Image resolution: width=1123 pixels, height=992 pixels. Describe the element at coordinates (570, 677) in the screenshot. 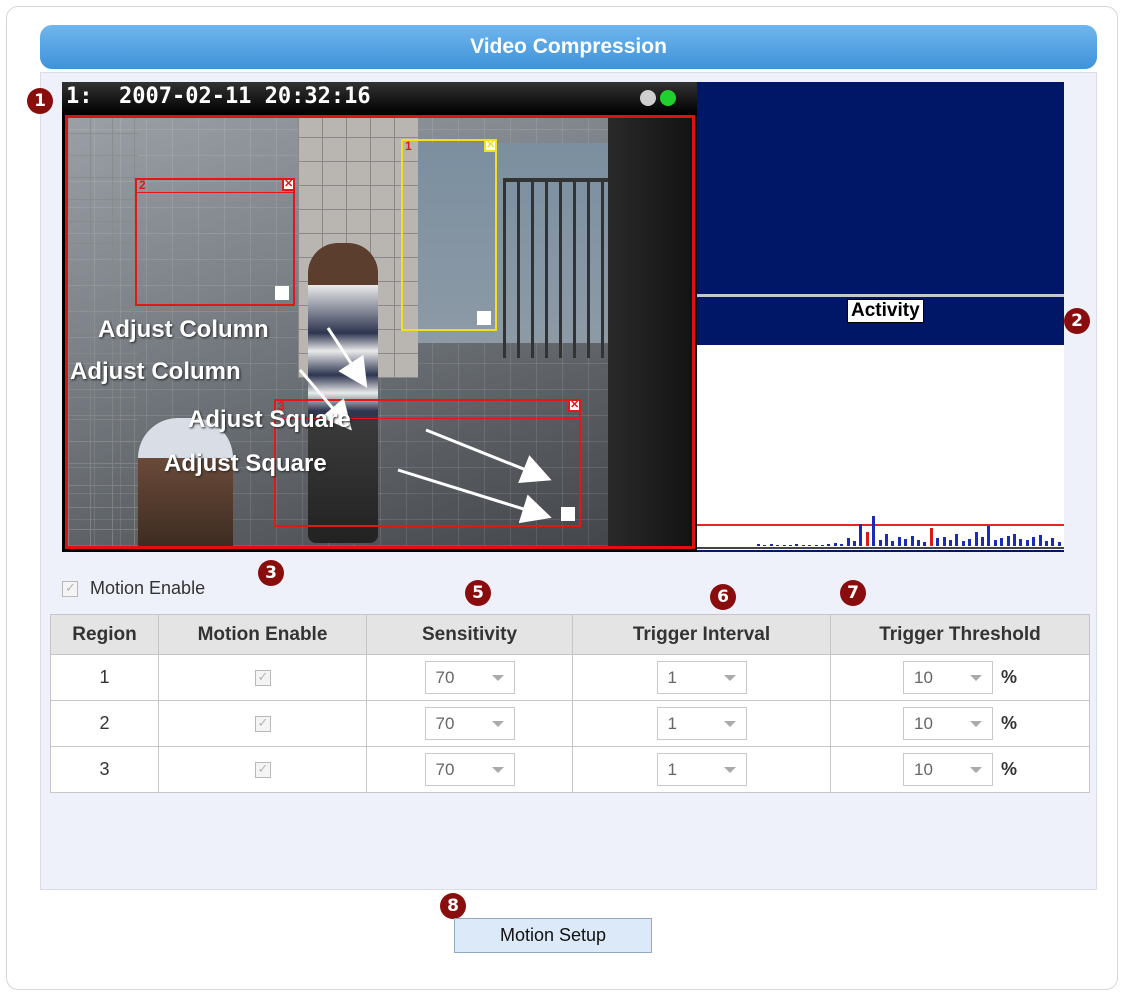

I see `table-row: 1 70 1 10%` at that location.